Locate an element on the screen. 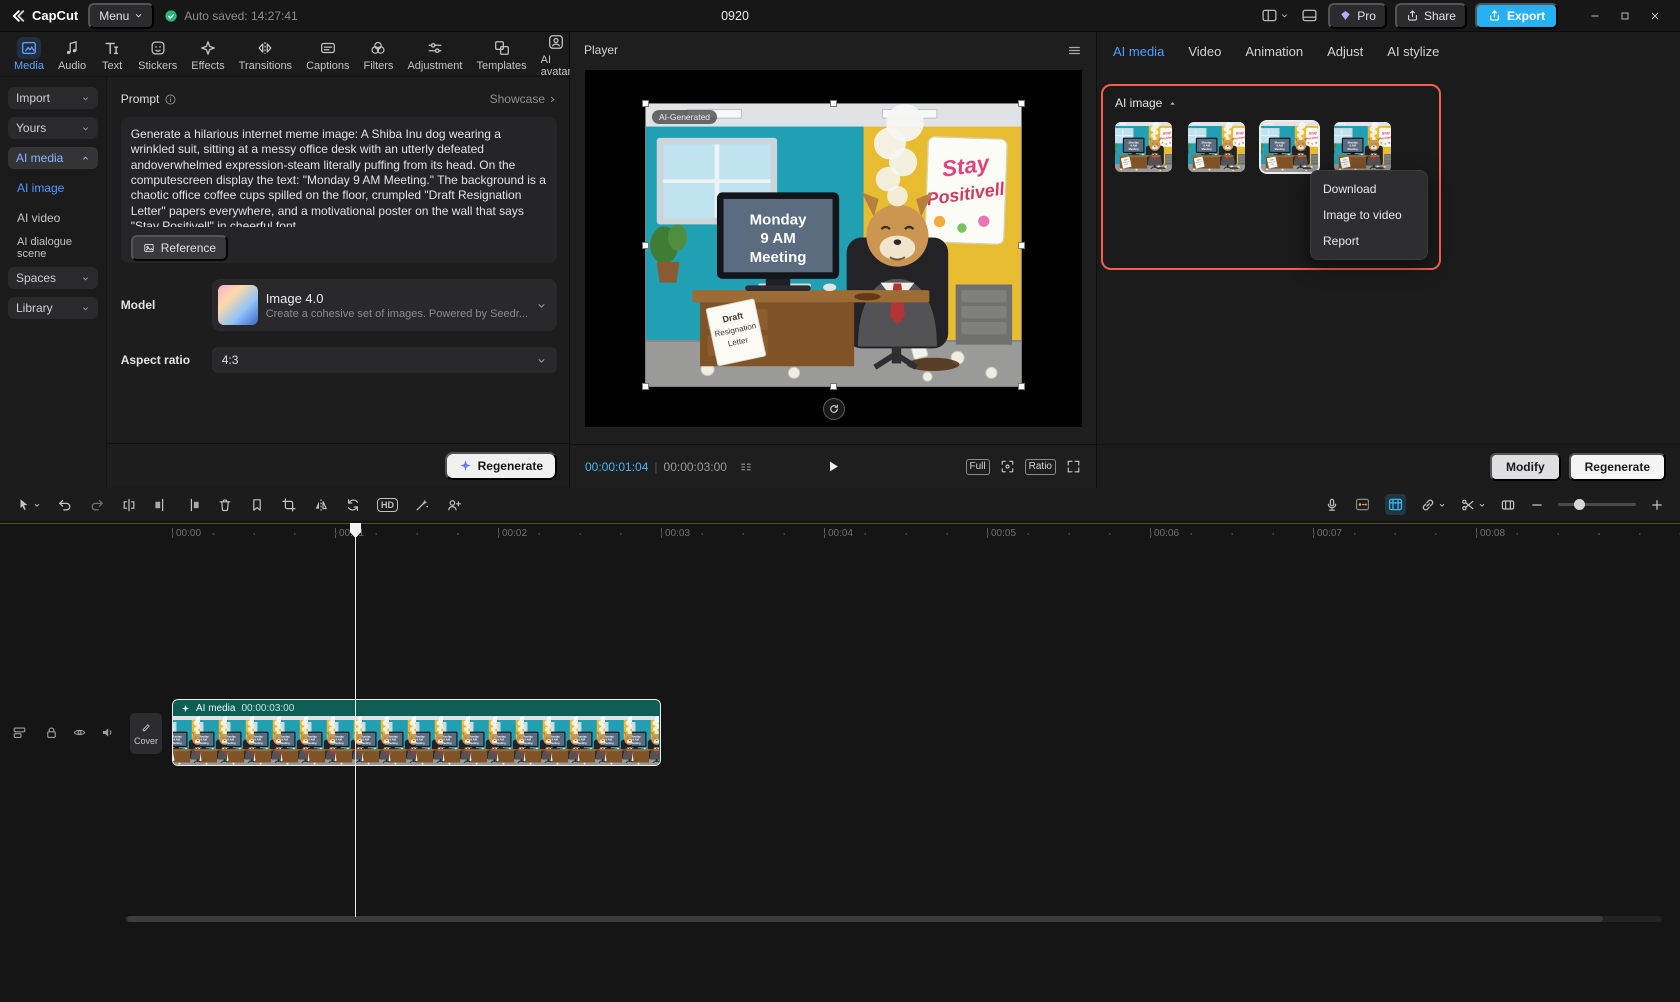 This screenshot has height=1002, width=1680. storyboard-icon is located at coordinates (746, 467).